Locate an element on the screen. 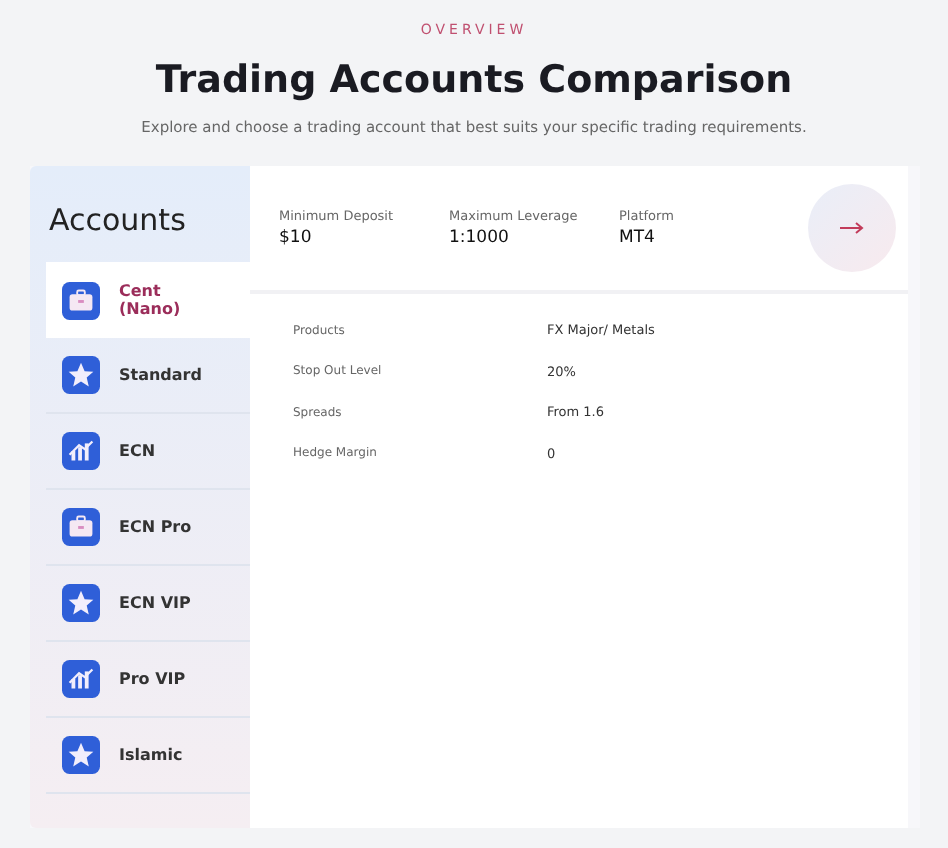  account-tab: Pro VIP is located at coordinates (147, 680).